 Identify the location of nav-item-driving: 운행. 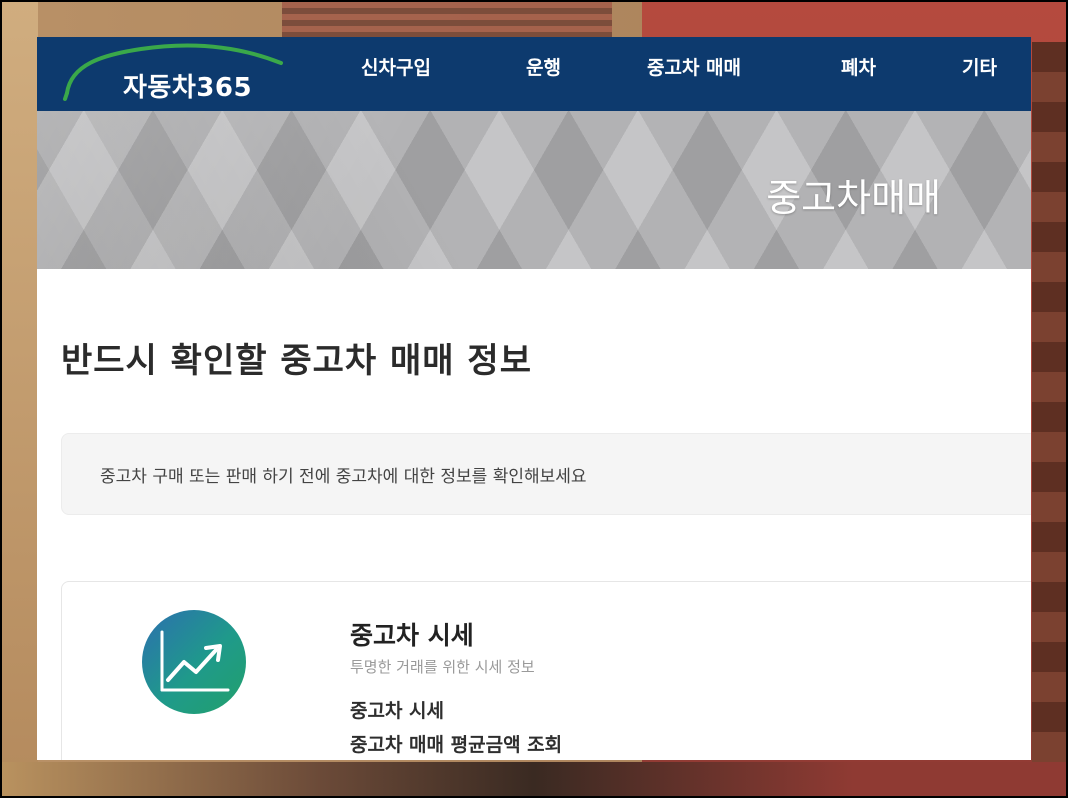
(543, 66).